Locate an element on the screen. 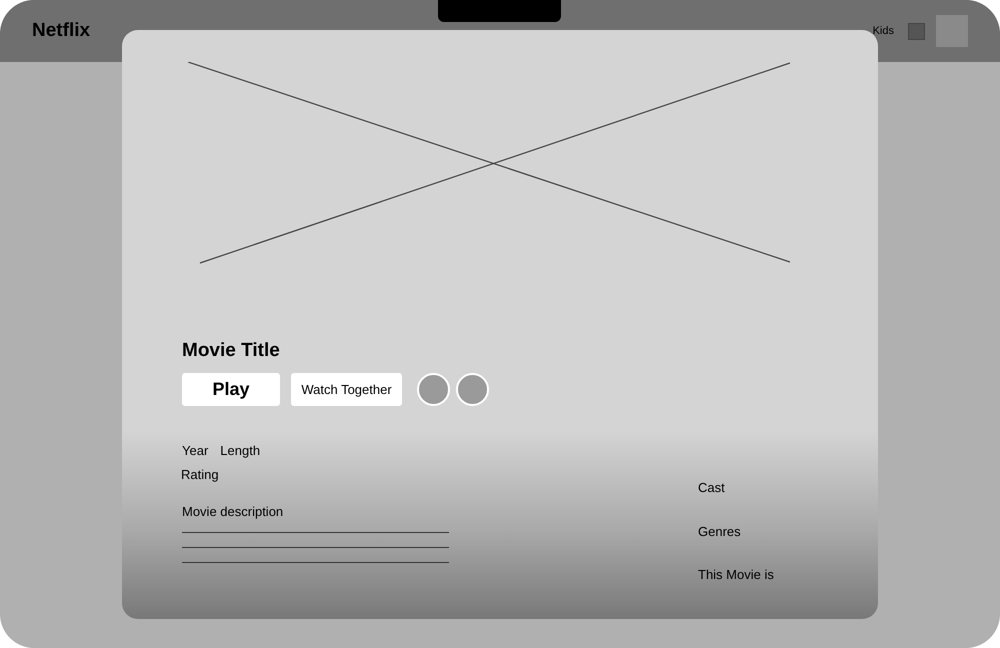 The height and width of the screenshot is (648, 1000). genres-label: Genres is located at coordinates (720, 531).